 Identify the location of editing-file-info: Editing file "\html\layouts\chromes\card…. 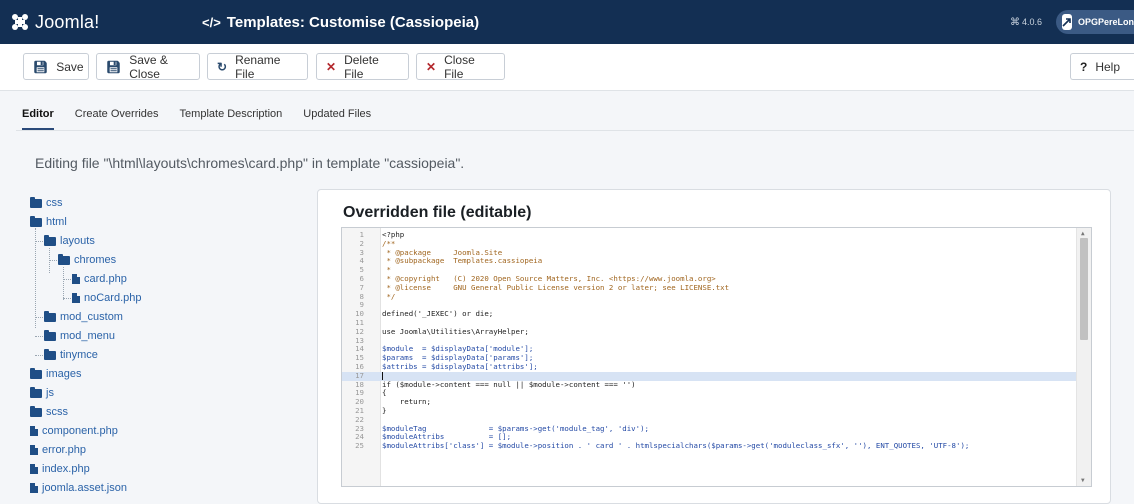
(250, 163).